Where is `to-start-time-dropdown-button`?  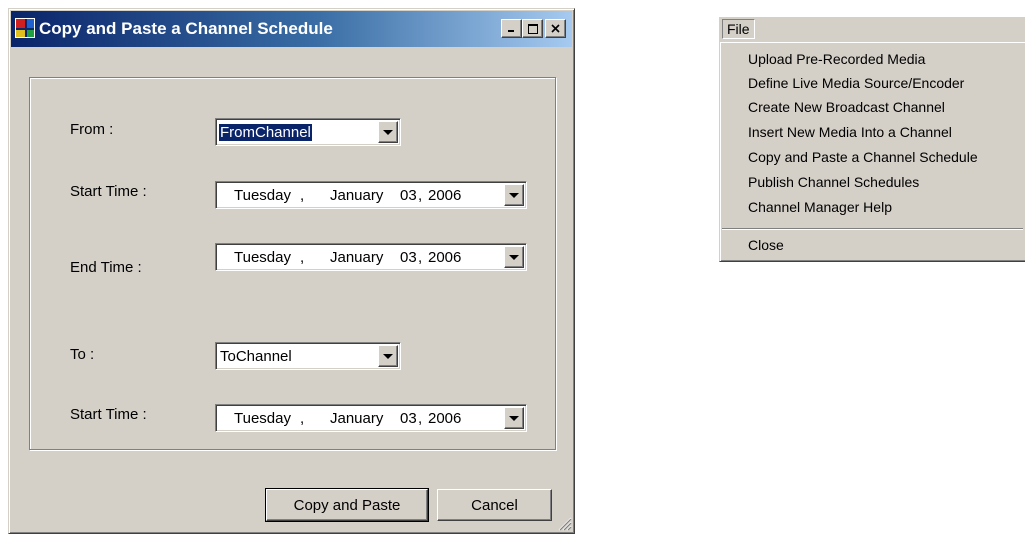 to-start-time-dropdown-button is located at coordinates (514, 418).